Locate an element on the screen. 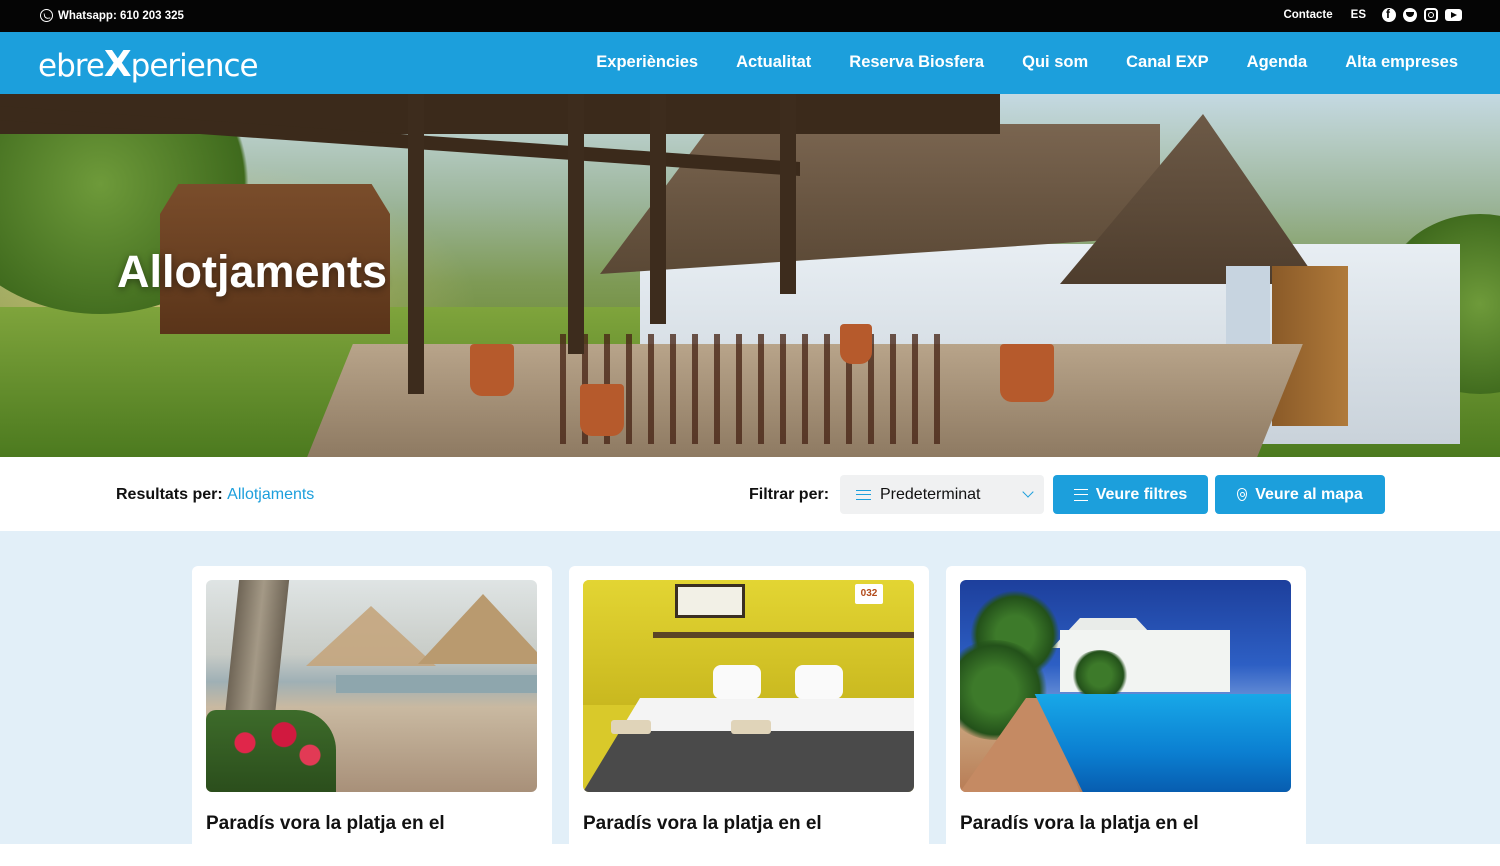 This screenshot has height=866, width=1500. language-switch: ES is located at coordinates (1358, 15).